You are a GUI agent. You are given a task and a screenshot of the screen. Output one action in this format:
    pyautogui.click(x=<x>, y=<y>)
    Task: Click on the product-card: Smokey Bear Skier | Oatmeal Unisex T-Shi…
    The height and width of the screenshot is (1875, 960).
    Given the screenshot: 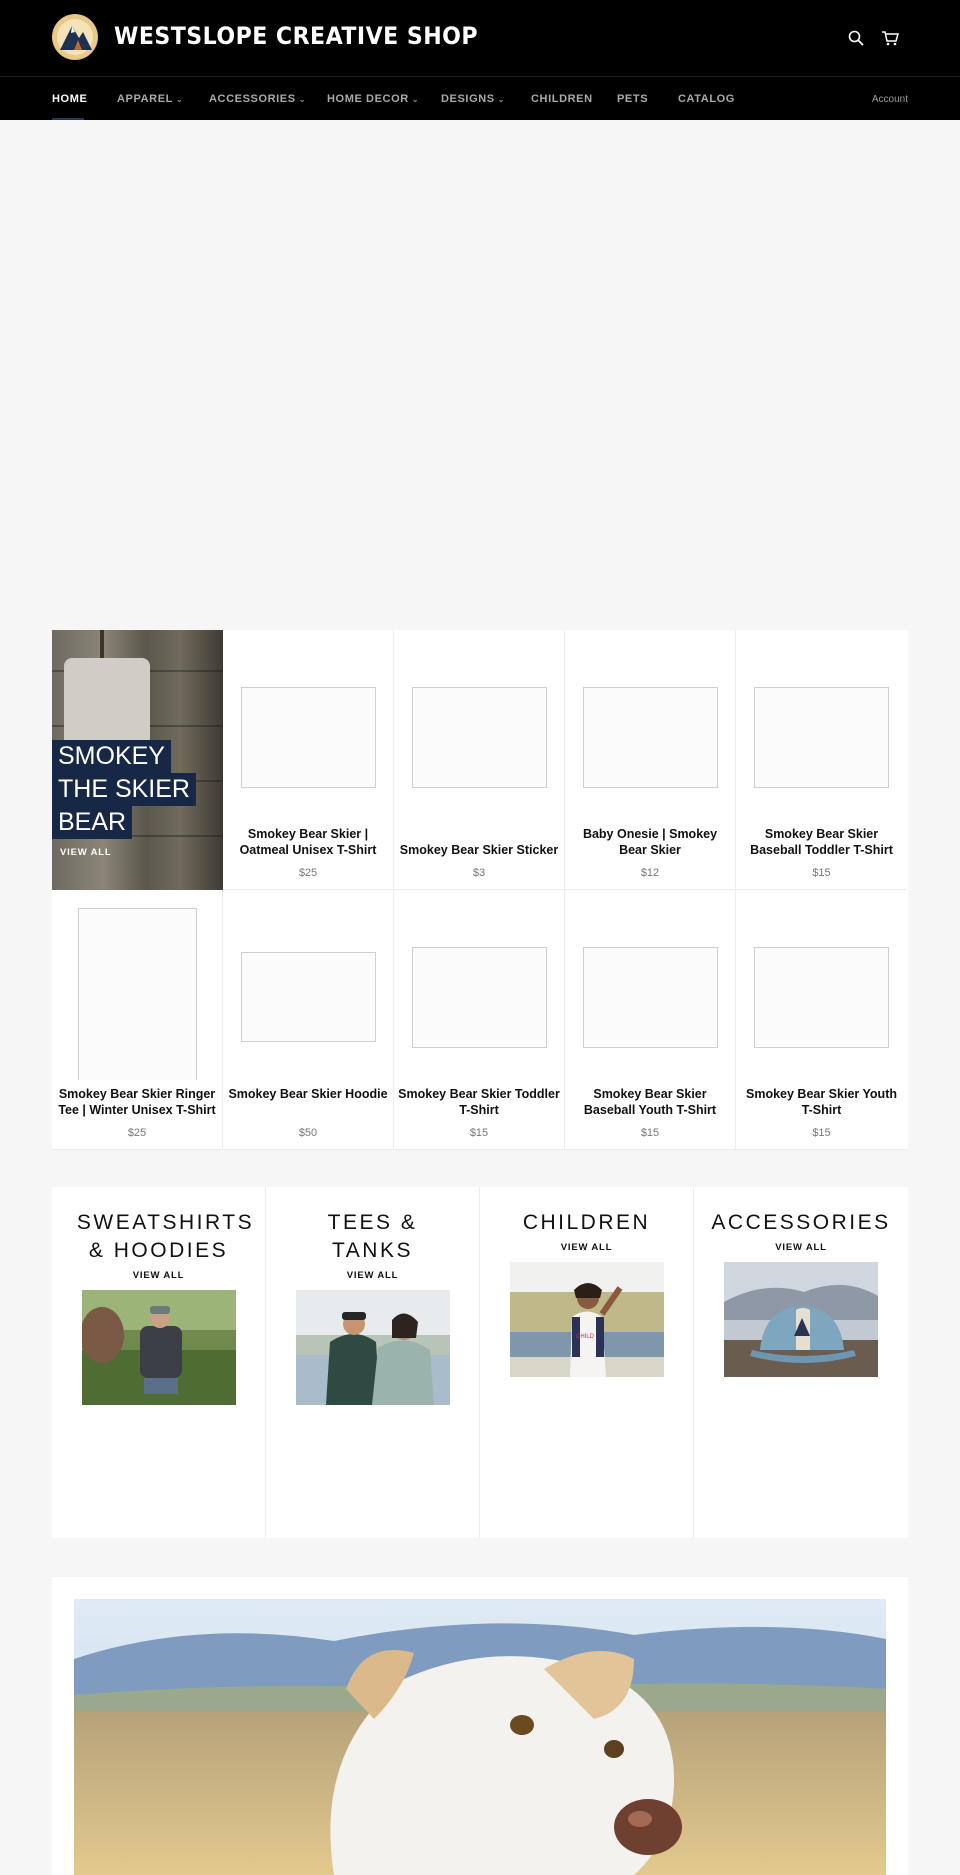 What is the action you would take?
    pyautogui.click(x=308, y=760)
    